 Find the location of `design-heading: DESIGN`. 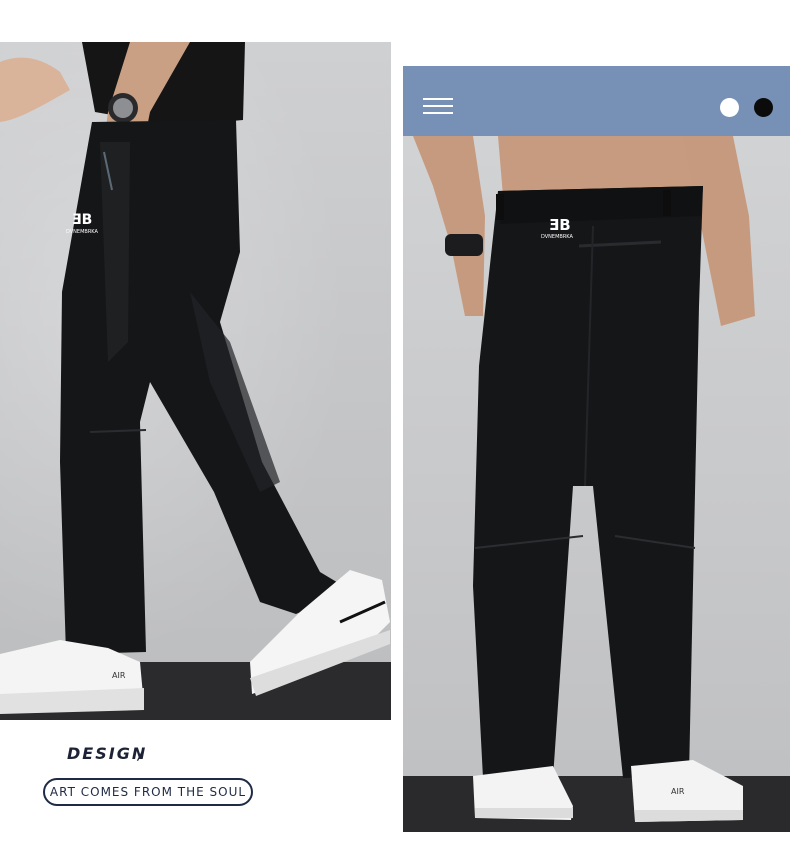

design-heading: DESIGN is located at coordinates (107, 753).